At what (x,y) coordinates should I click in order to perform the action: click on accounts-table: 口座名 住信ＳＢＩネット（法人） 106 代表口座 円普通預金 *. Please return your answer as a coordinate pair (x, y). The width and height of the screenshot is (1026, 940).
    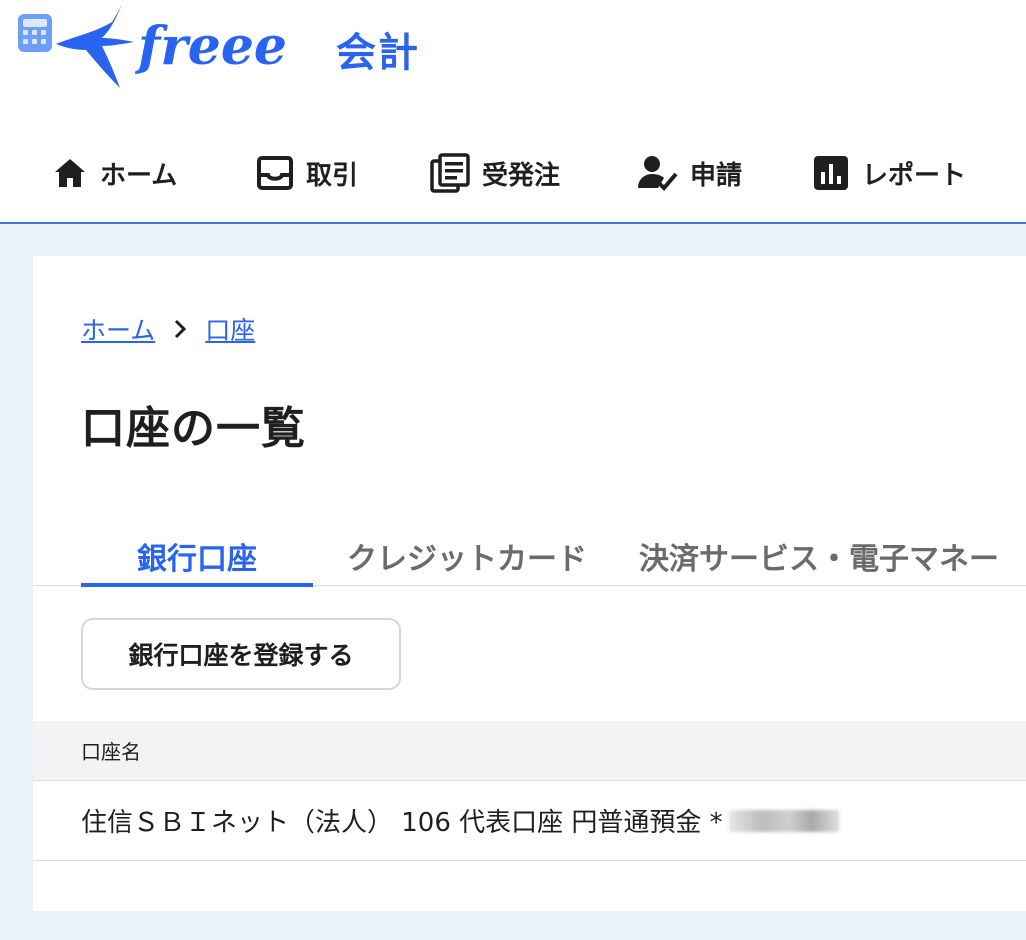
    Looking at the image, I should click on (529, 791).